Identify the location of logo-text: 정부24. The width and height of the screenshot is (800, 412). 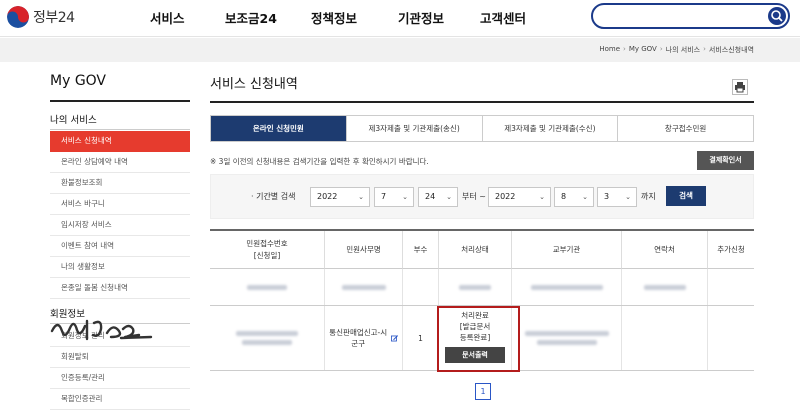
(54, 18).